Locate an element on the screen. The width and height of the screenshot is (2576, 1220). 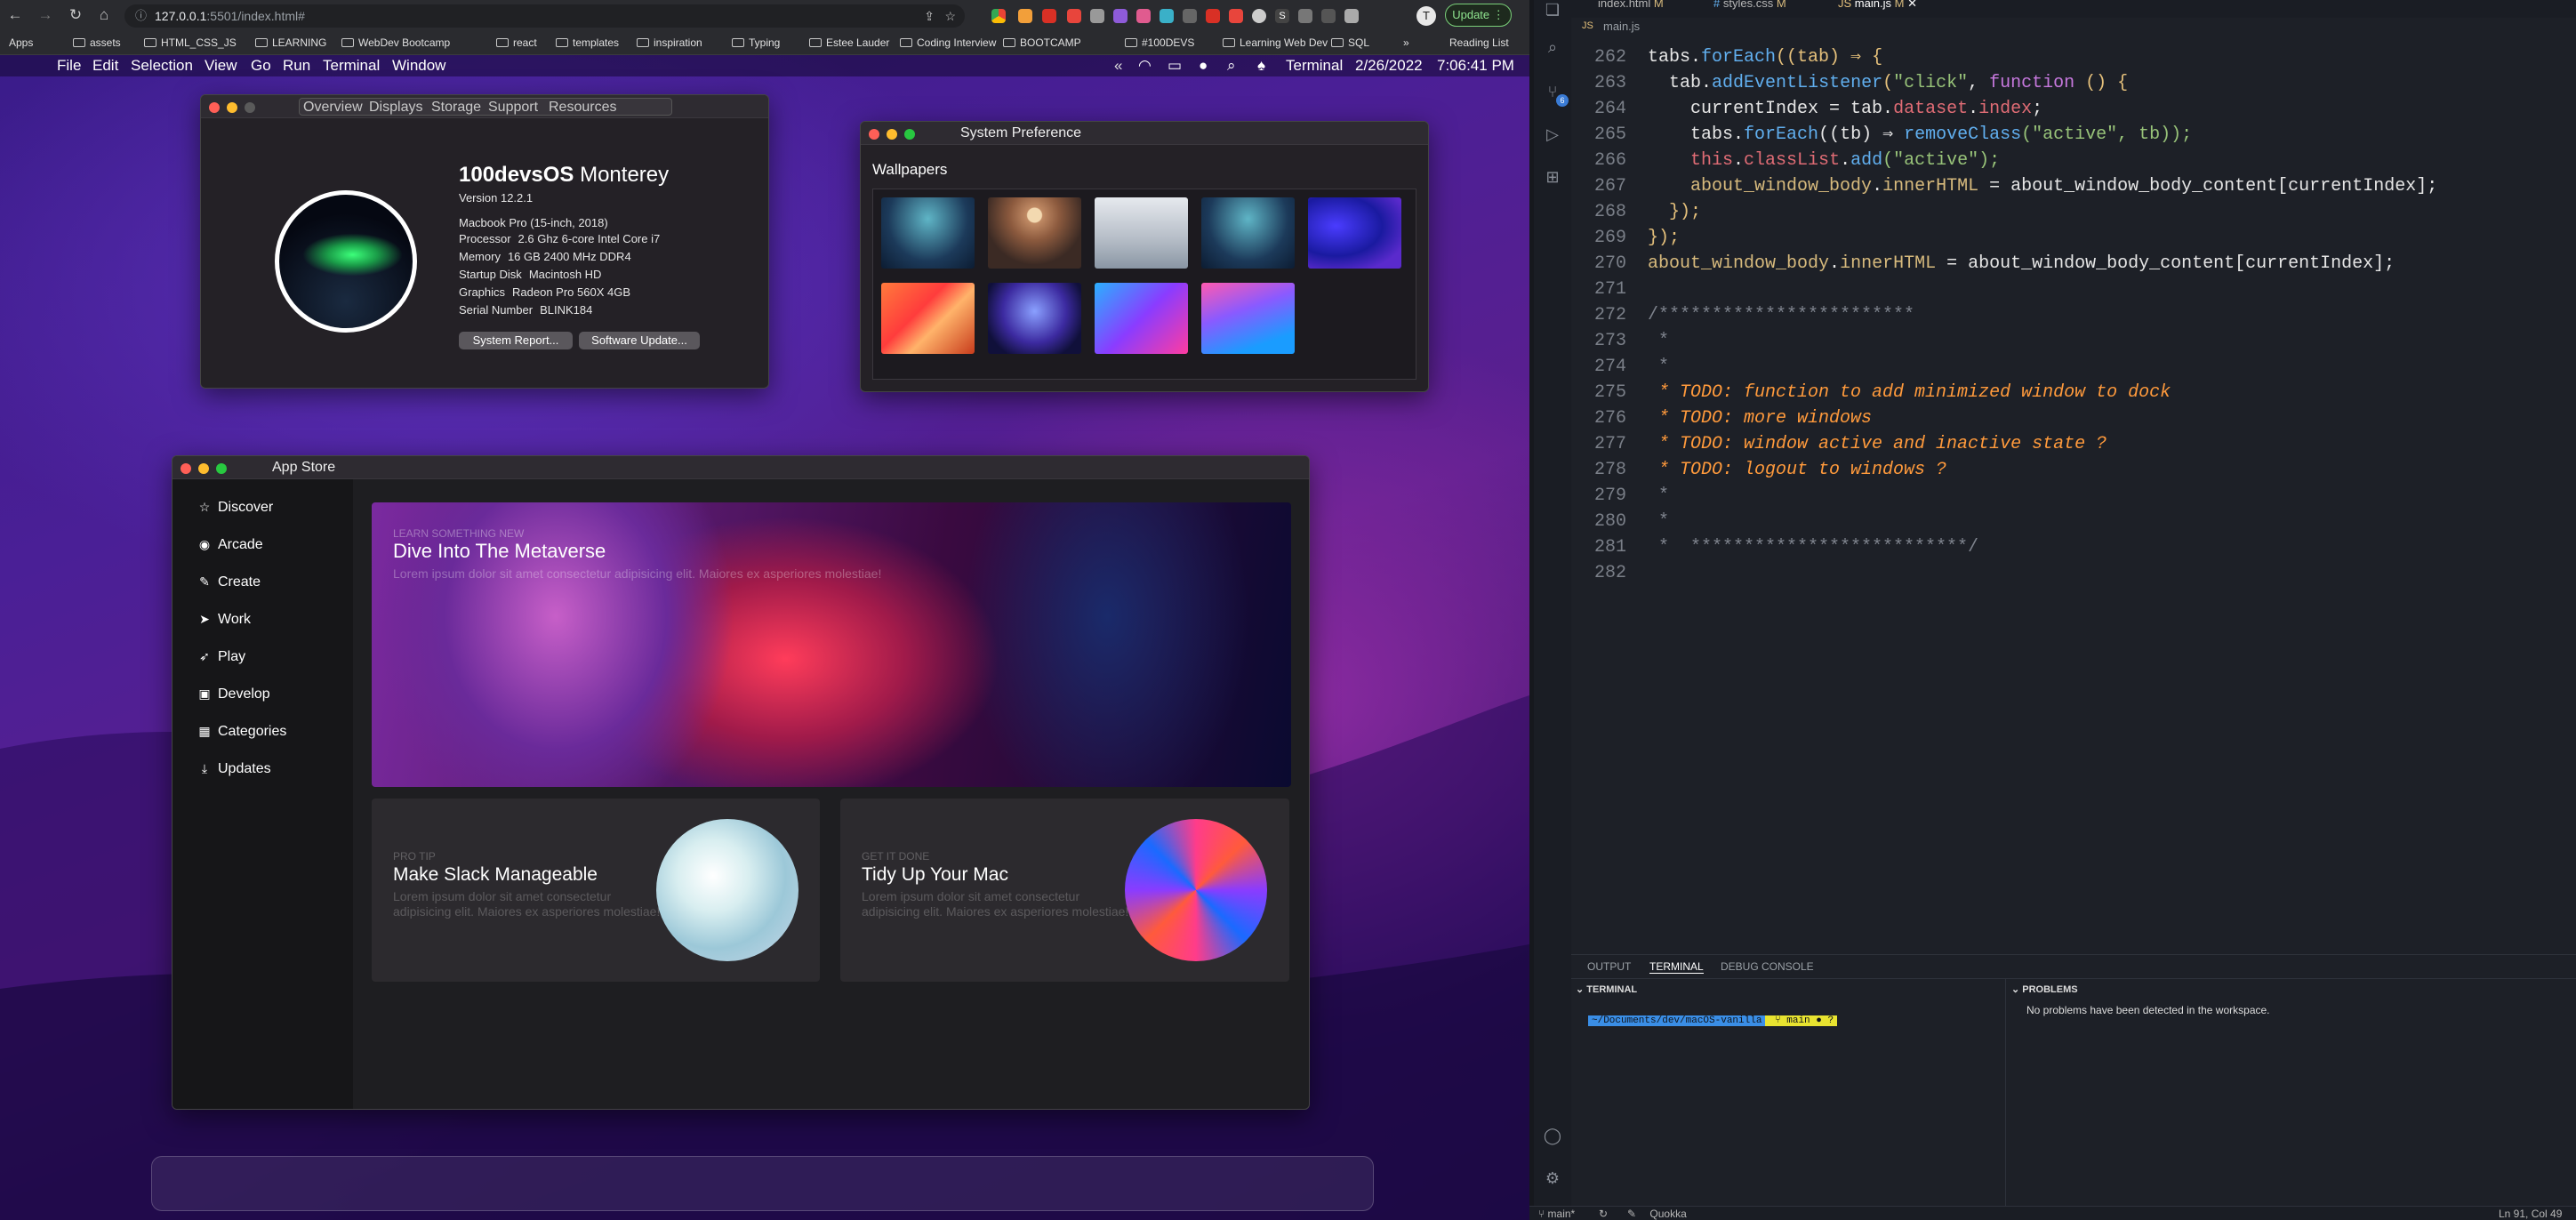
extensions-puzzle-icon is located at coordinates (1351, 16).